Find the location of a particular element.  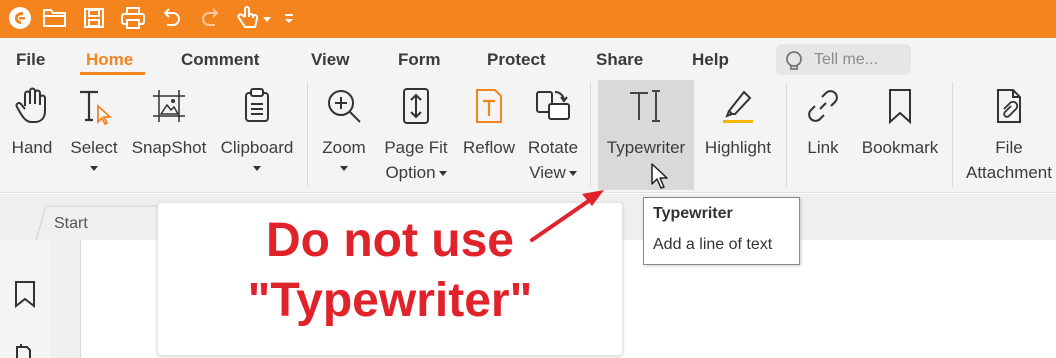

tab-view: View is located at coordinates (330, 60).